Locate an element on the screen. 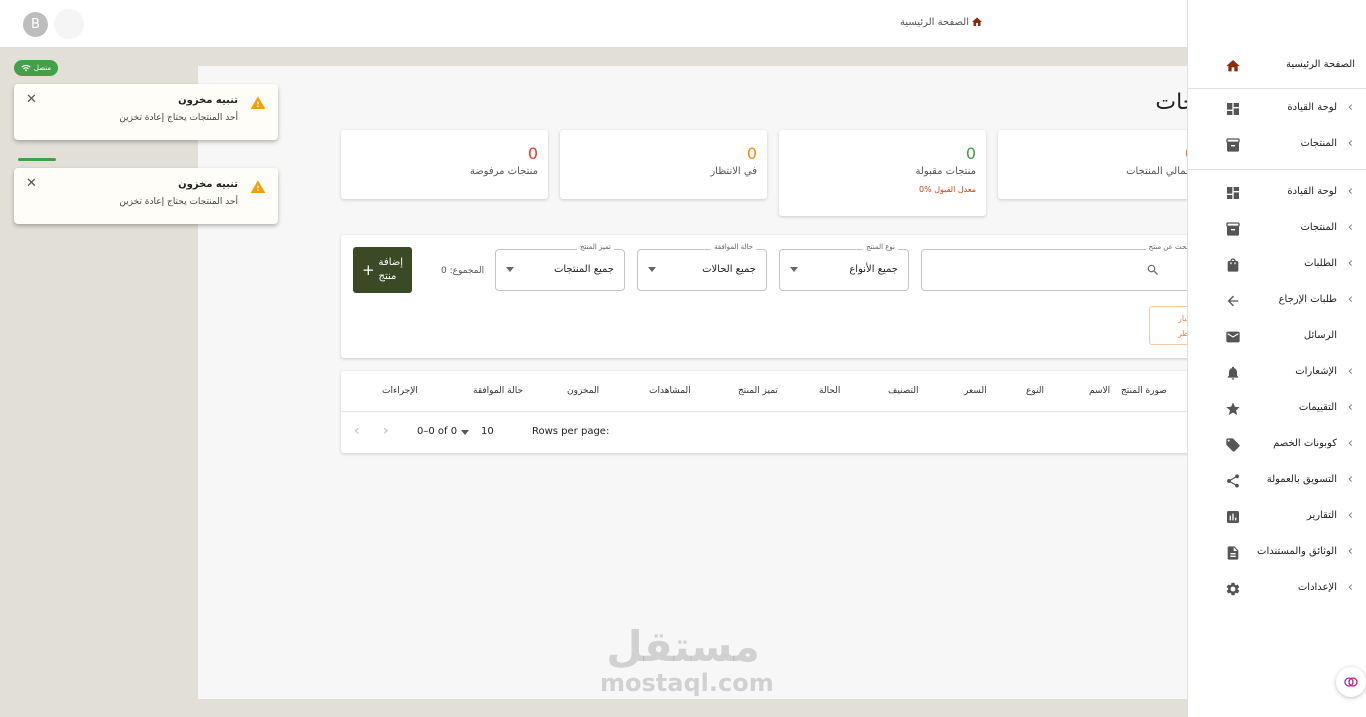 This screenshot has height=717, width=1366. stat-card-rejected: 0 منتجات مرفوضة is located at coordinates (444, 164).